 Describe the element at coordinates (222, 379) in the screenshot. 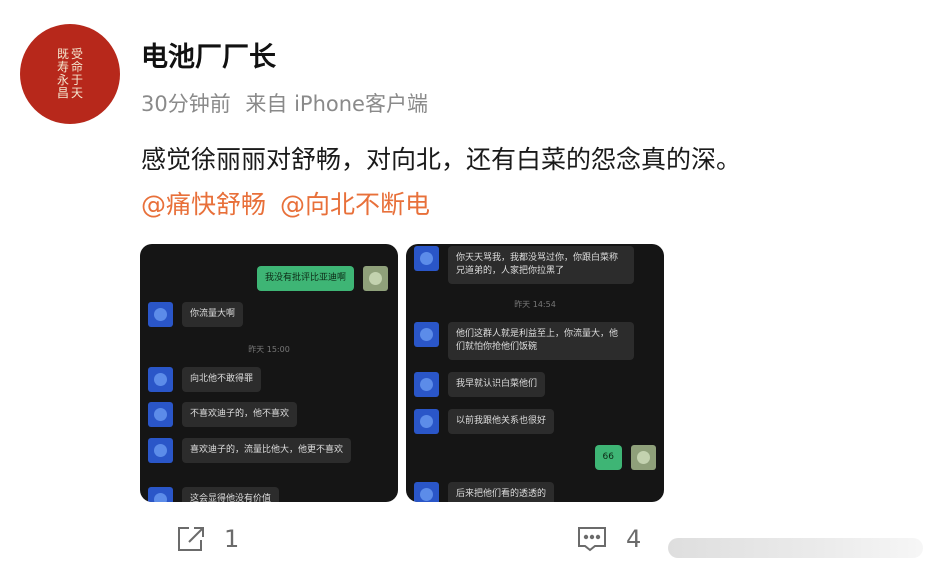

I see `chat-bubble: 向北他不敢得罪` at that location.